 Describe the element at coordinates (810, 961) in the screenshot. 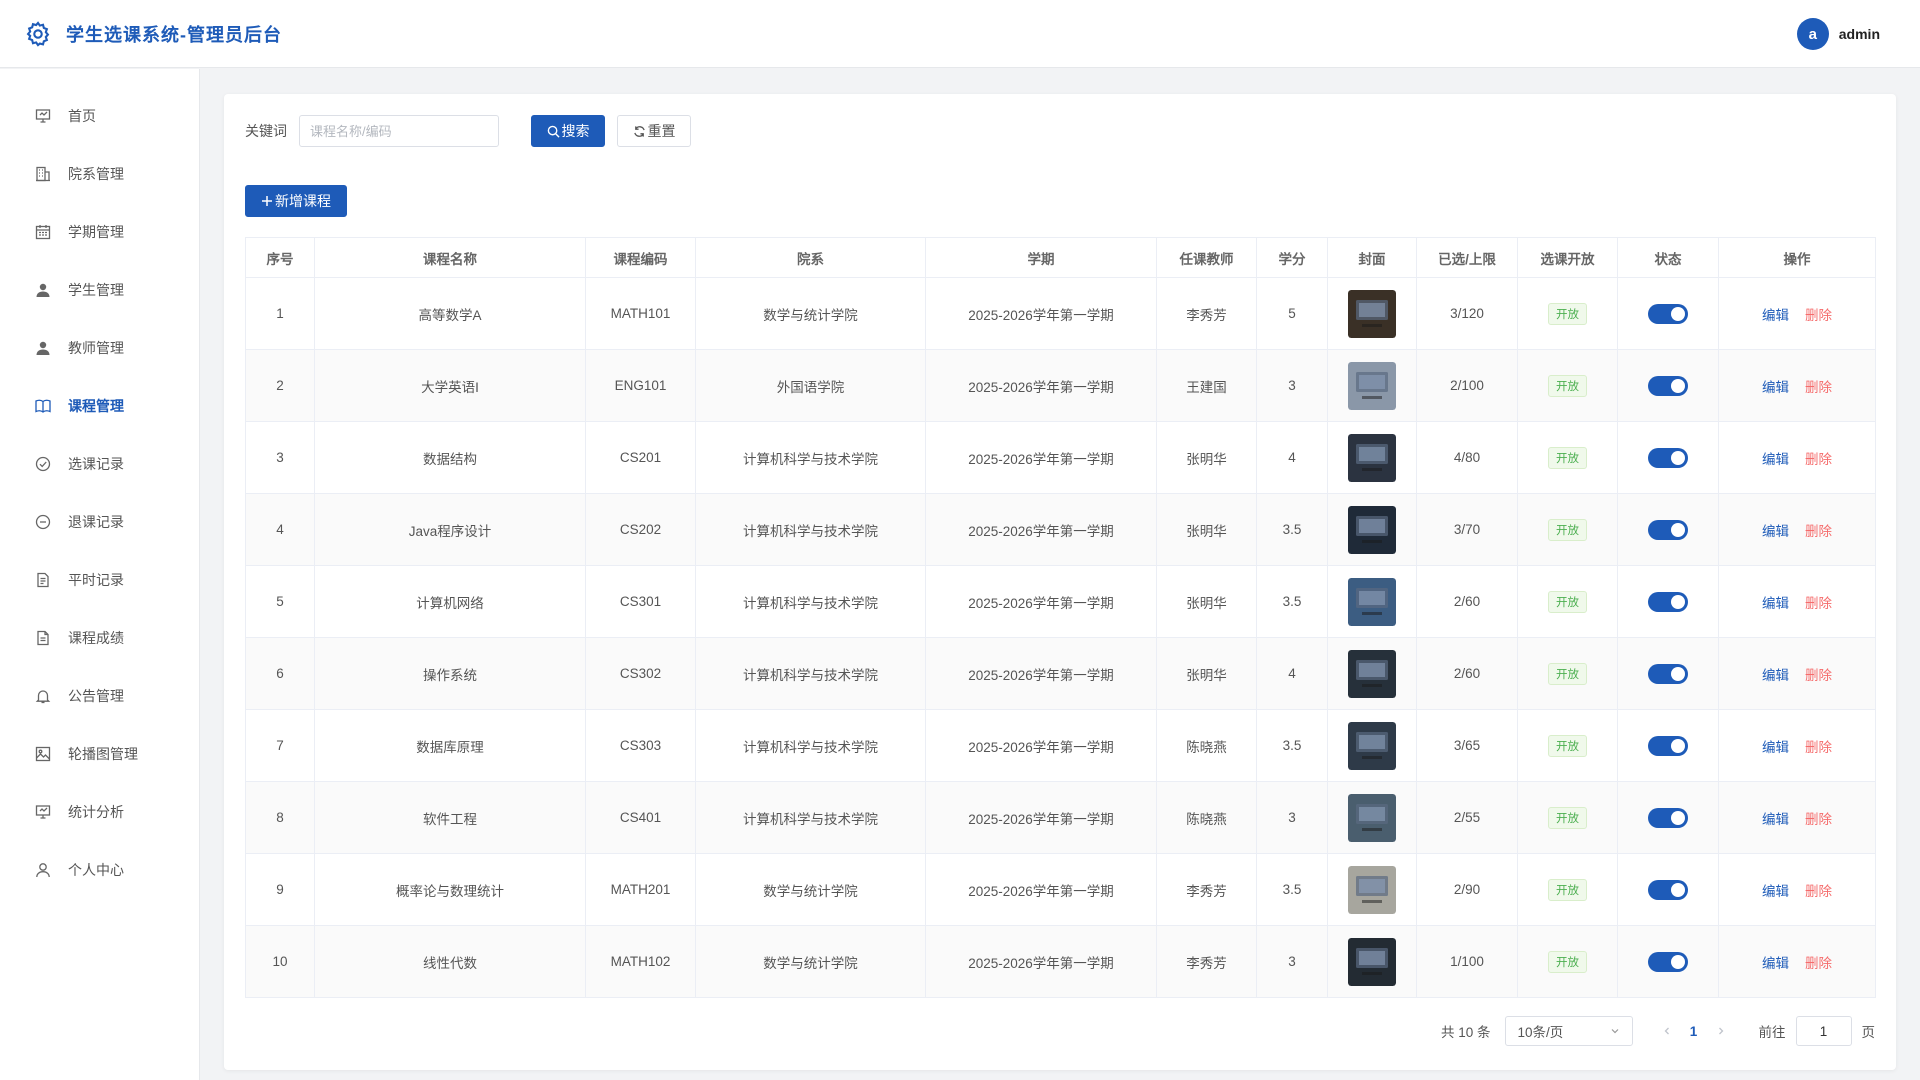

I see `cell-department: 数学与统计学院` at that location.